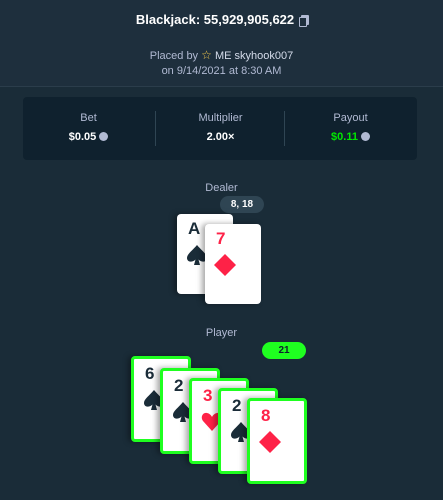  What do you see at coordinates (206, 55) in the screenshot?
I see `star-icon: ☆` at bounding box center [206, 55].